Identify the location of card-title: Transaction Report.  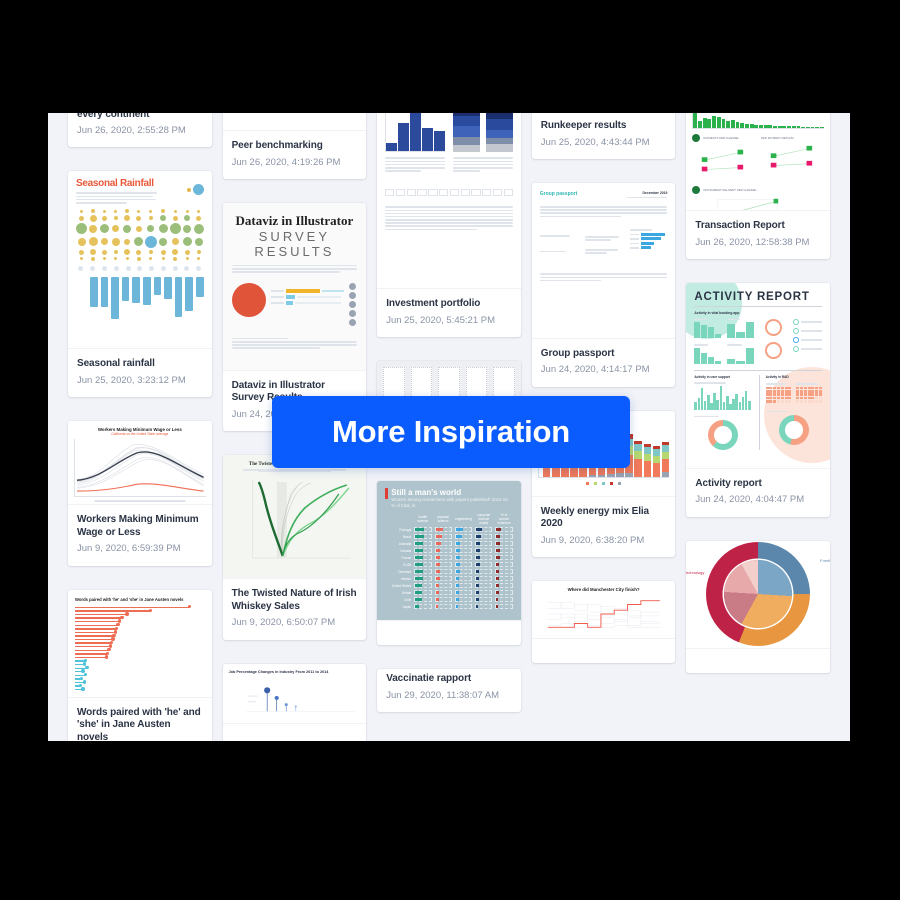
(740, 225).